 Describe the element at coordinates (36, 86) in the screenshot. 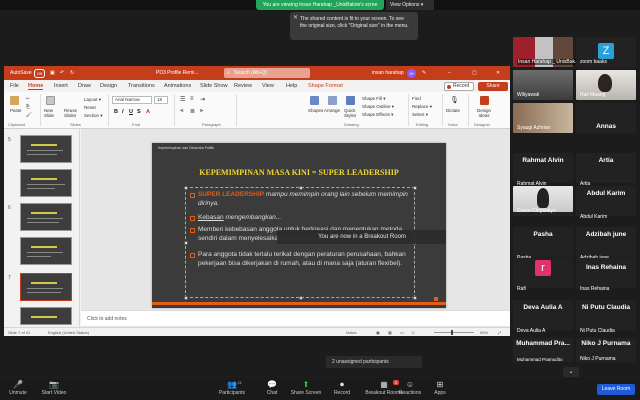

I see `tab-home: Home` at that location.